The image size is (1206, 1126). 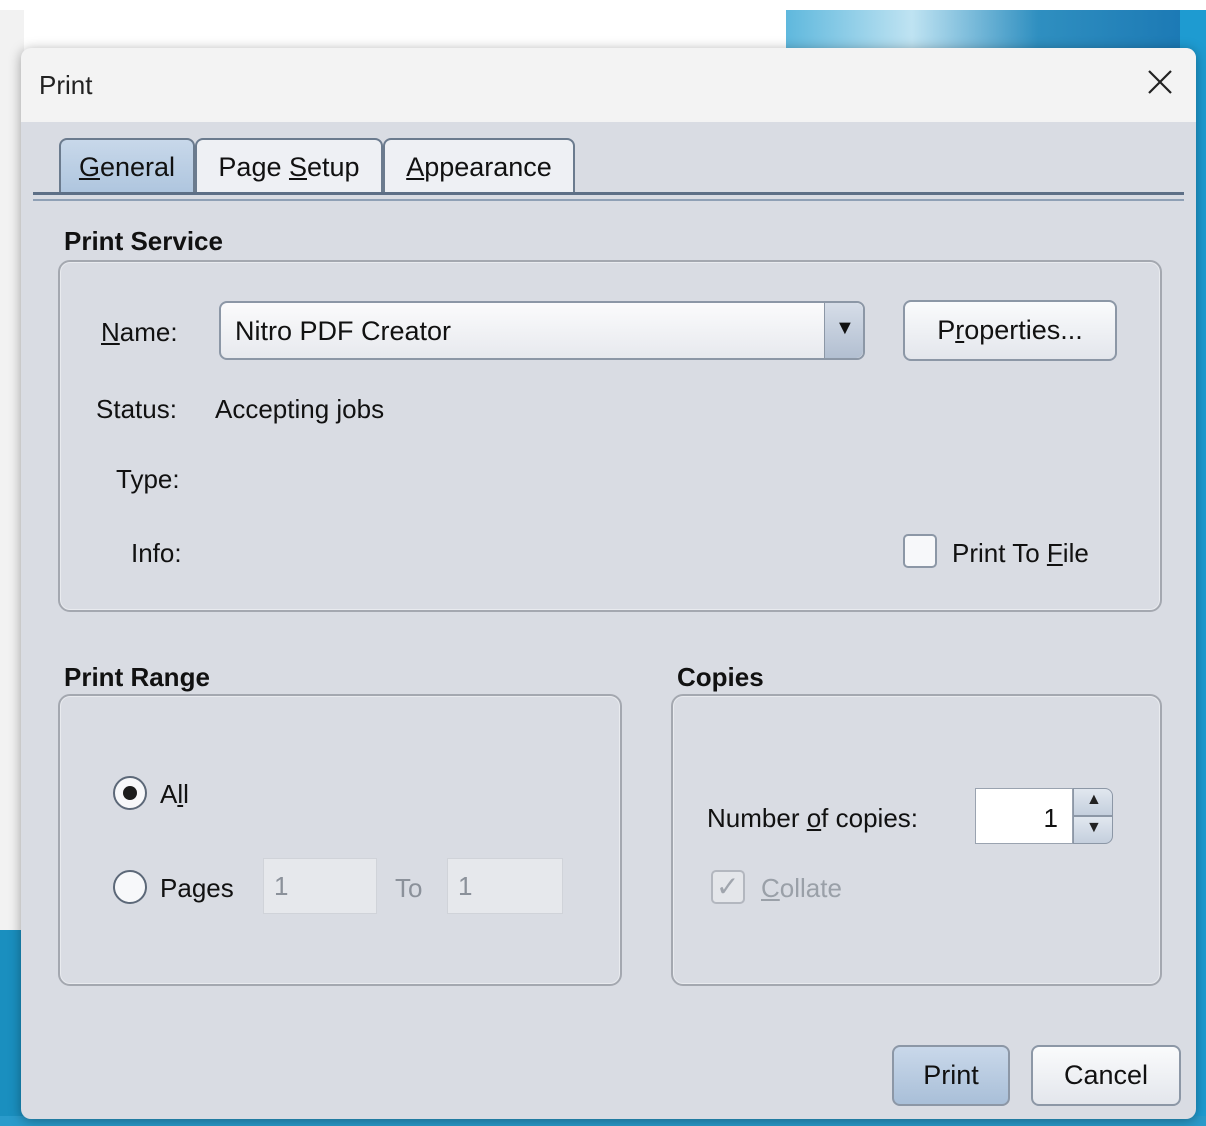 I want to click on name-label-rest: ame:, so click(x=148, y=332).